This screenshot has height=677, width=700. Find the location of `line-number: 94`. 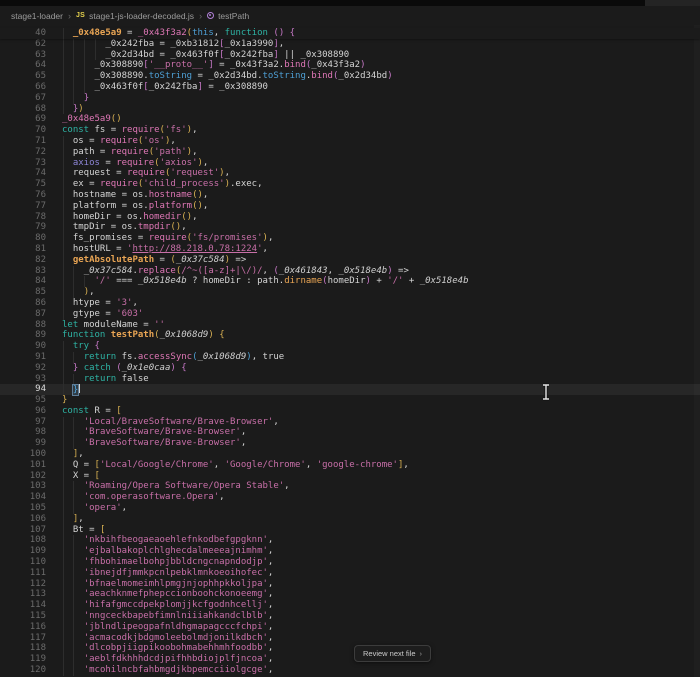

line-number: 94 is located at coordinates (23, 389).